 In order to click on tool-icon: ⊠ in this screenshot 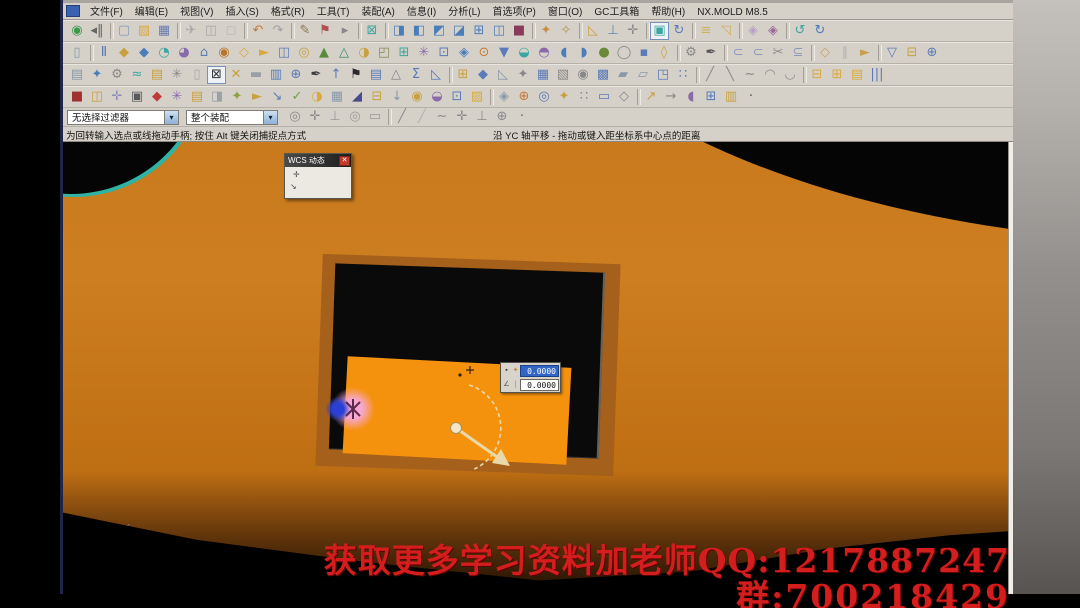, I will do `click(216, 74)`.